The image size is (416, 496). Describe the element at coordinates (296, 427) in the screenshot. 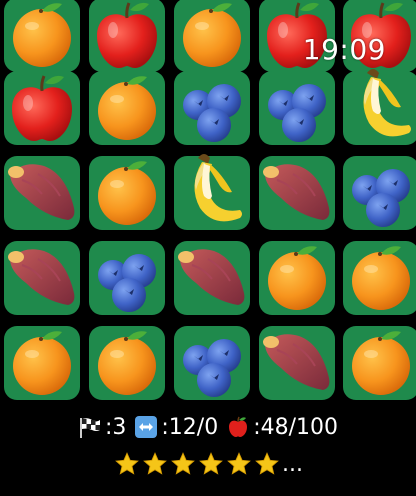

I see `score-value: :48/100` at that location.